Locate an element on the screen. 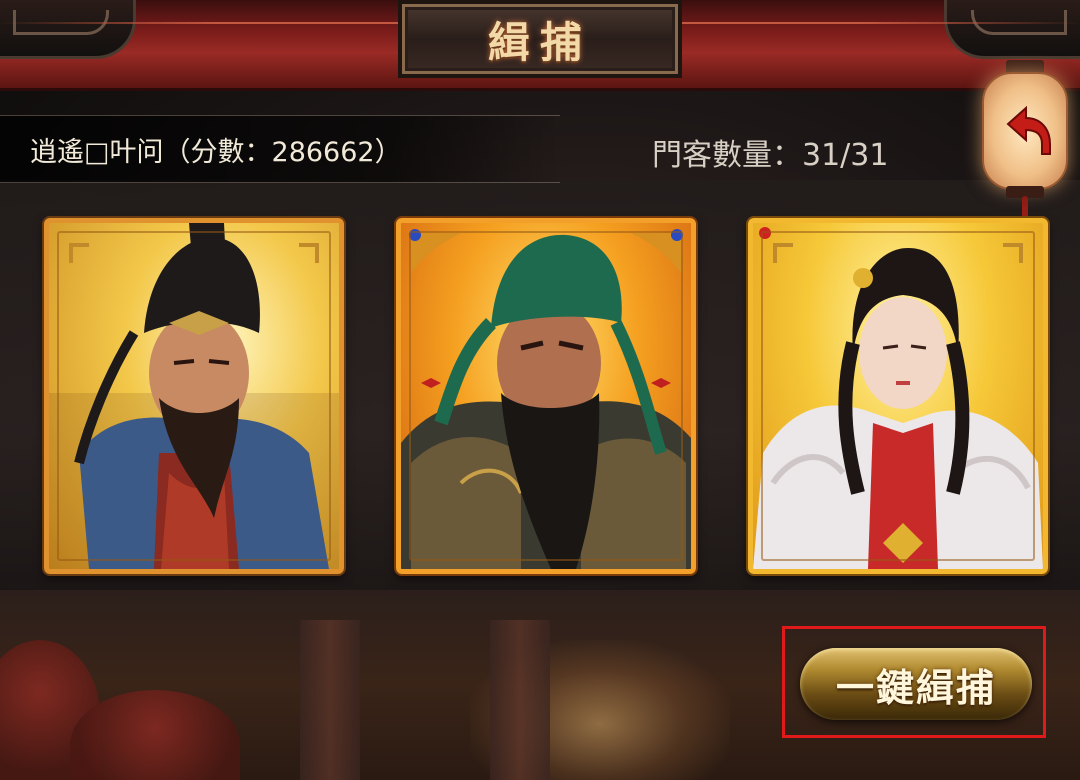 Image resolution: width=1080 pixels, height=780 pixels. arrest-all-button: 一鍵緝捕 is located at coordinates (916, 684).